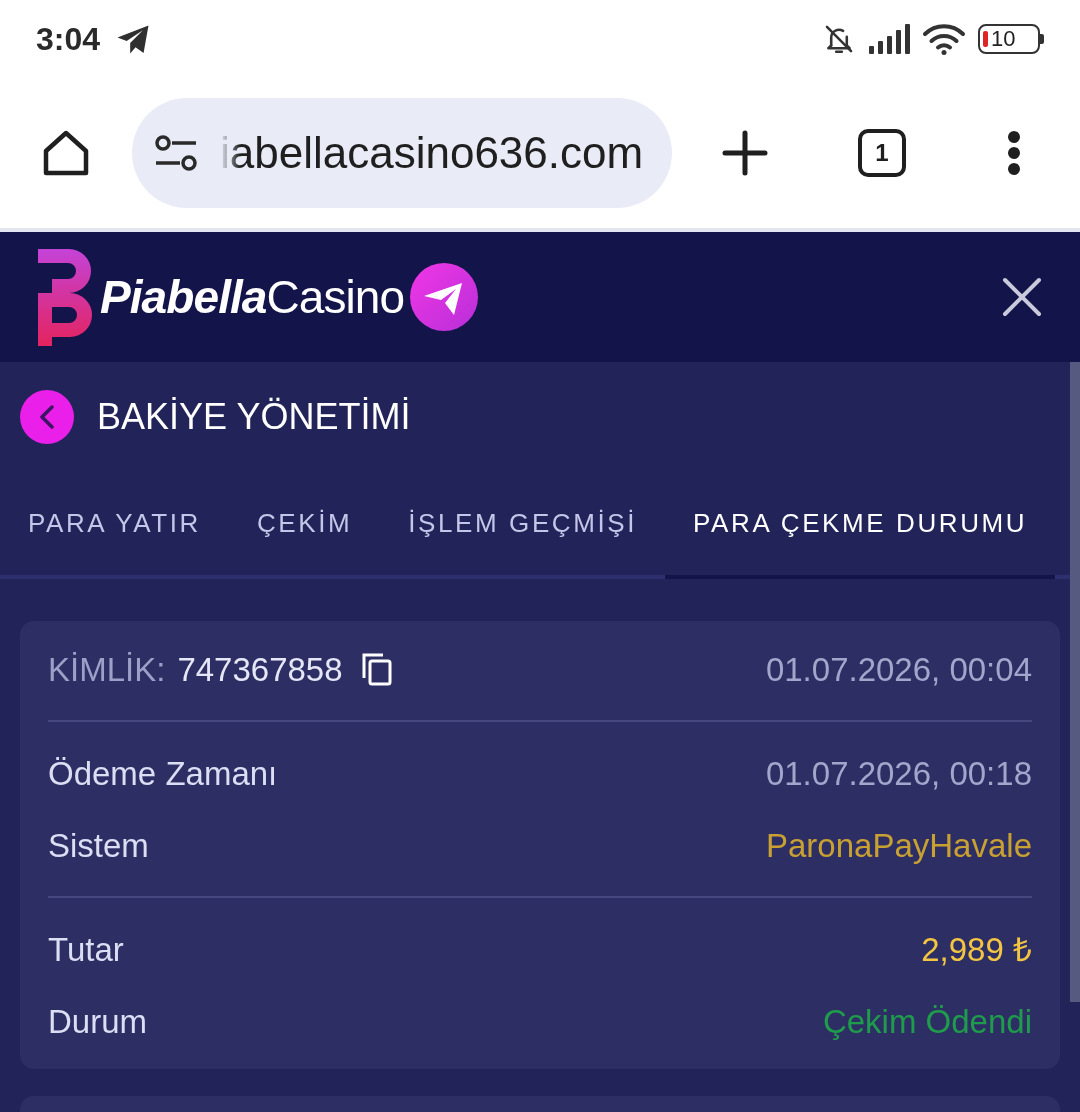  I want to click on address-bar: iabellacasino636.com, so click(402, 153).